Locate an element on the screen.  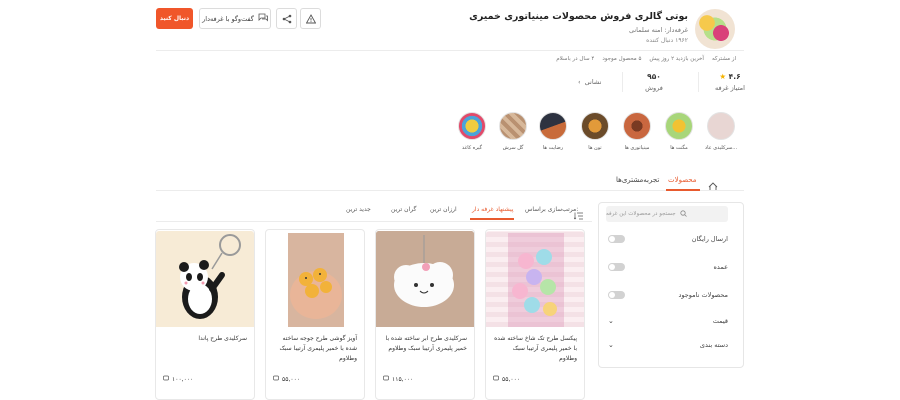
meta-member: از مشترکه is located at coordinates (723, 59).